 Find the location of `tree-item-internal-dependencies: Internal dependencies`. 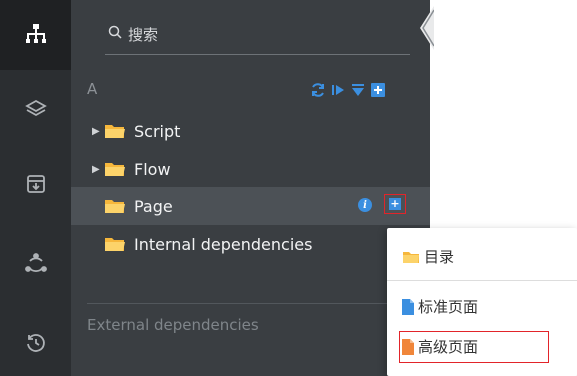

tree-item-internal-dependencies: Internal dependencies is located at coordinates (208, 244).